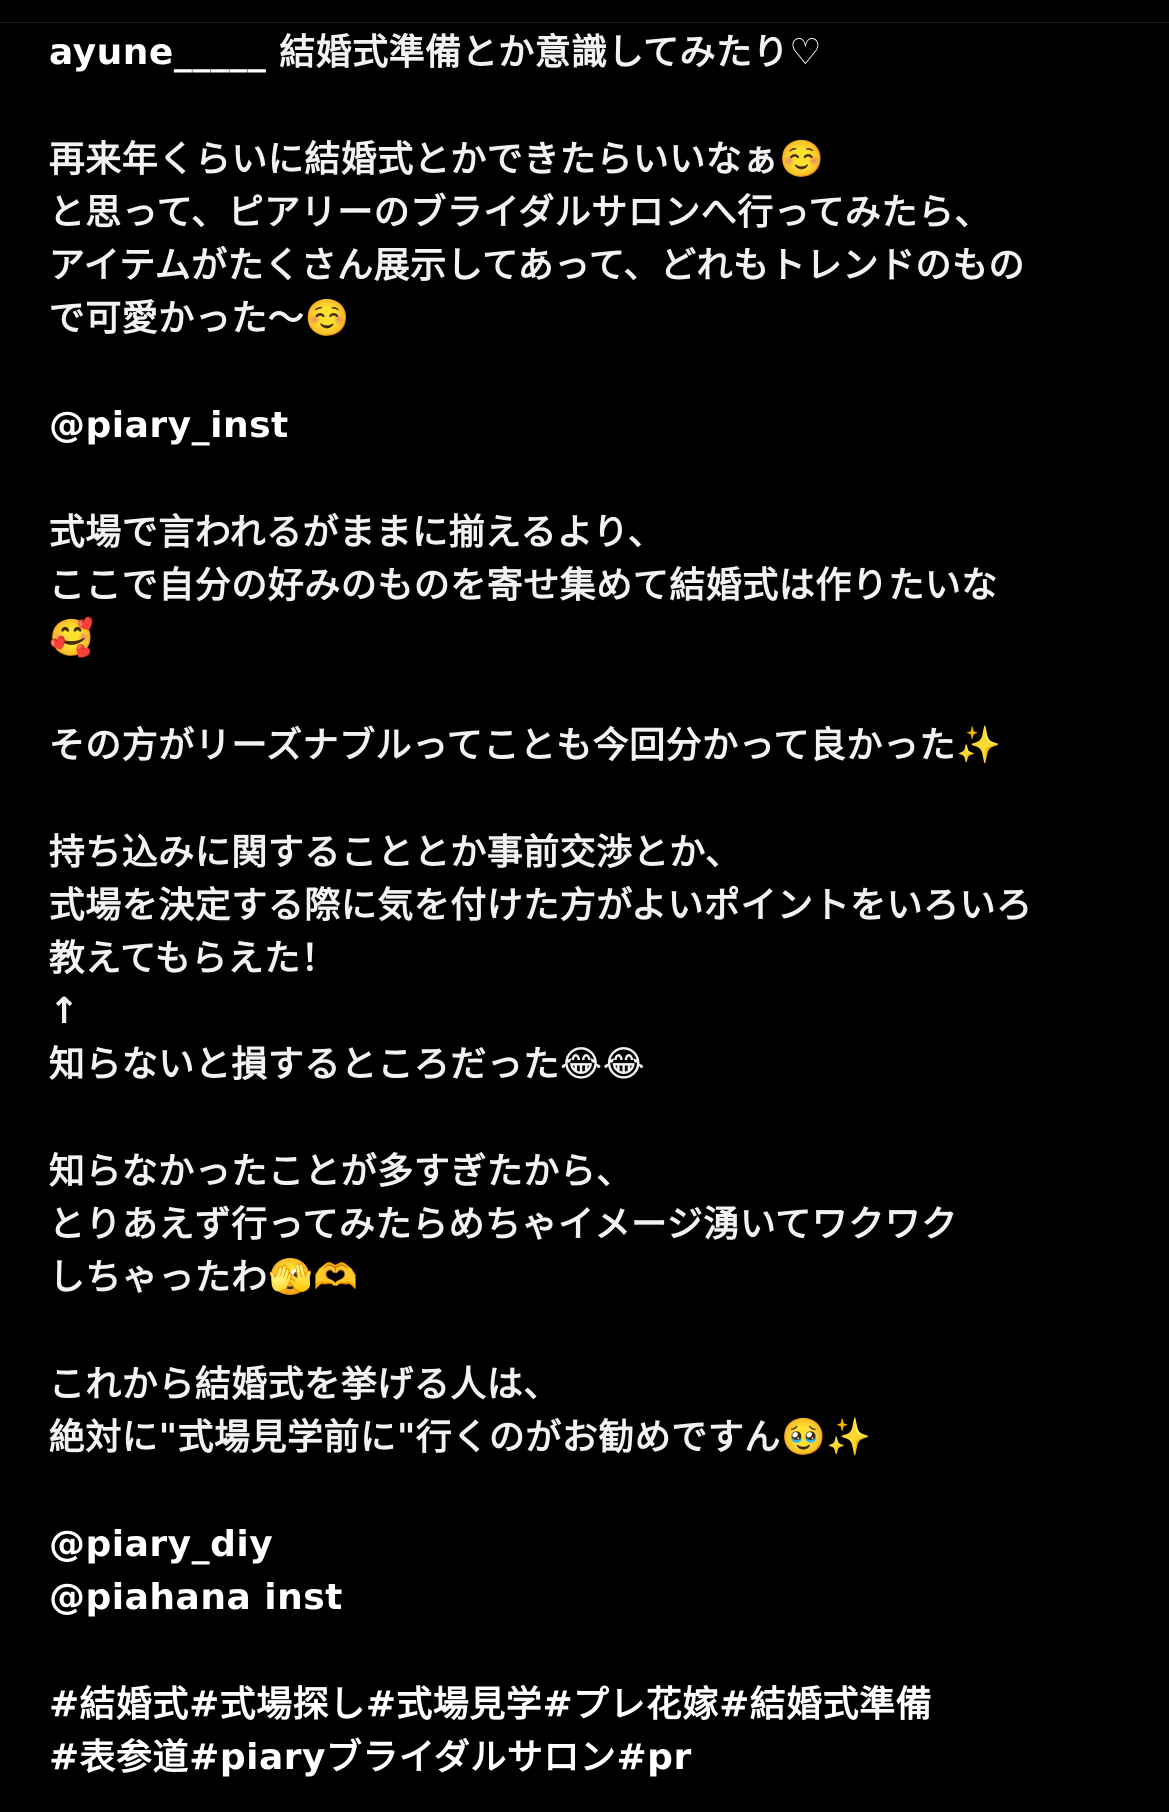 This screenshot has width=1169, height=1812. Describe the element at coordinates (520, 212) in the screenshot. I see `caption-line: と思って、ピアリーのブライダルサロンへ行ってみたら、` at that location.